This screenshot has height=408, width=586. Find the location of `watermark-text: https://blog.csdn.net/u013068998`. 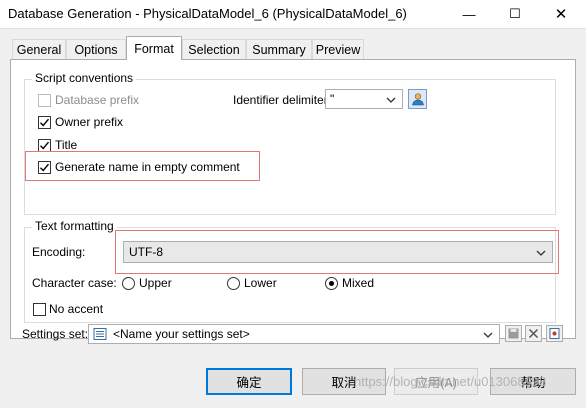

watermark-text: https://blog.csdn.net/u013068998 is located at coordinates (450, 381).